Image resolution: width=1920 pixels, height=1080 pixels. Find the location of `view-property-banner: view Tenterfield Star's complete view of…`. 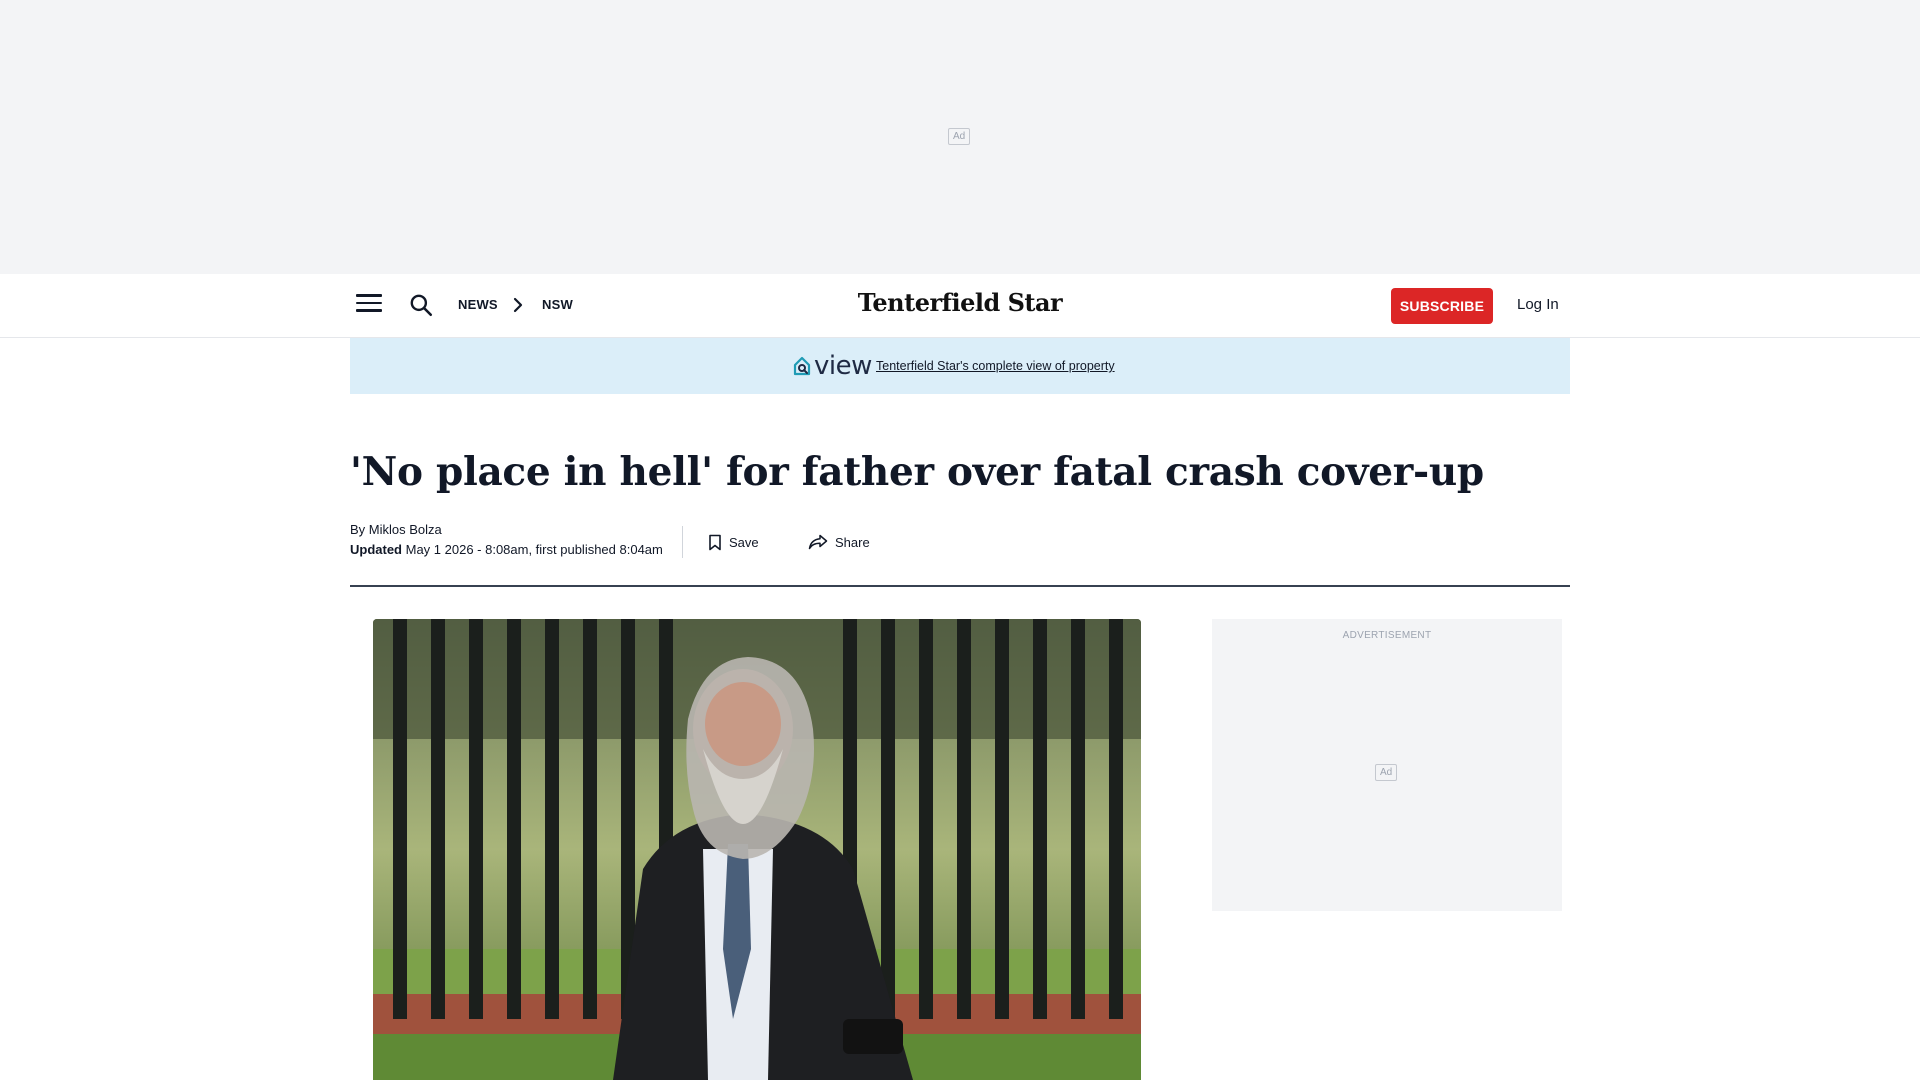

view-property-banner: view Tenterfield Star's complete view of… is located at coordinates (960, 366).